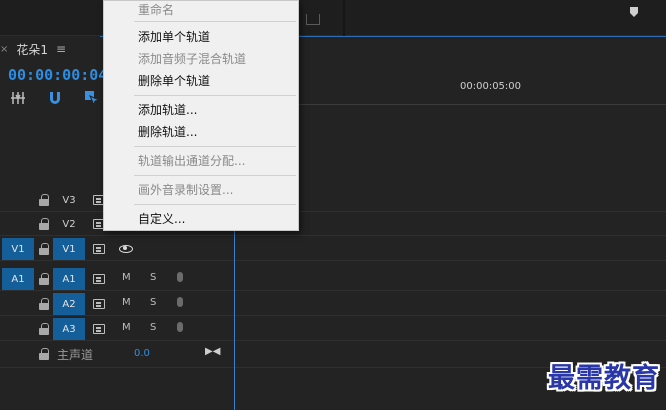 This screenshot has height=410, width=666. Describe the element at coordinates (333, 18) in the screenshot. I see `top-panel-strip` at that location.